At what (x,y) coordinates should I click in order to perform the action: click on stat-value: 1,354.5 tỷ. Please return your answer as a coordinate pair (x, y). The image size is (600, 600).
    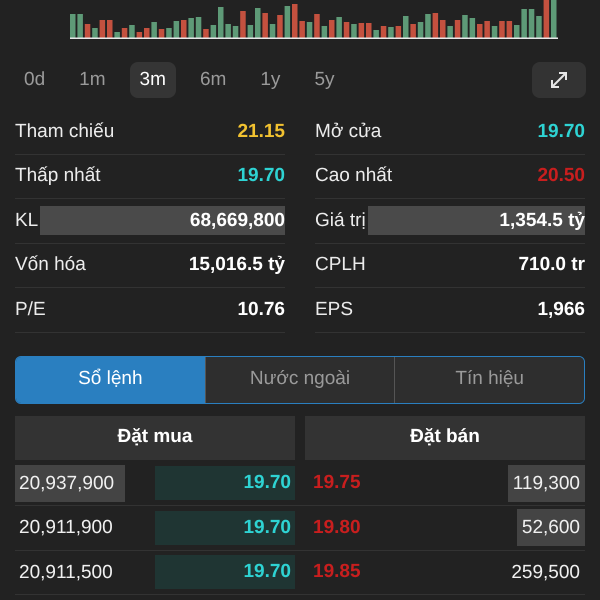
    Looking at the image, I should click on (542, 220).